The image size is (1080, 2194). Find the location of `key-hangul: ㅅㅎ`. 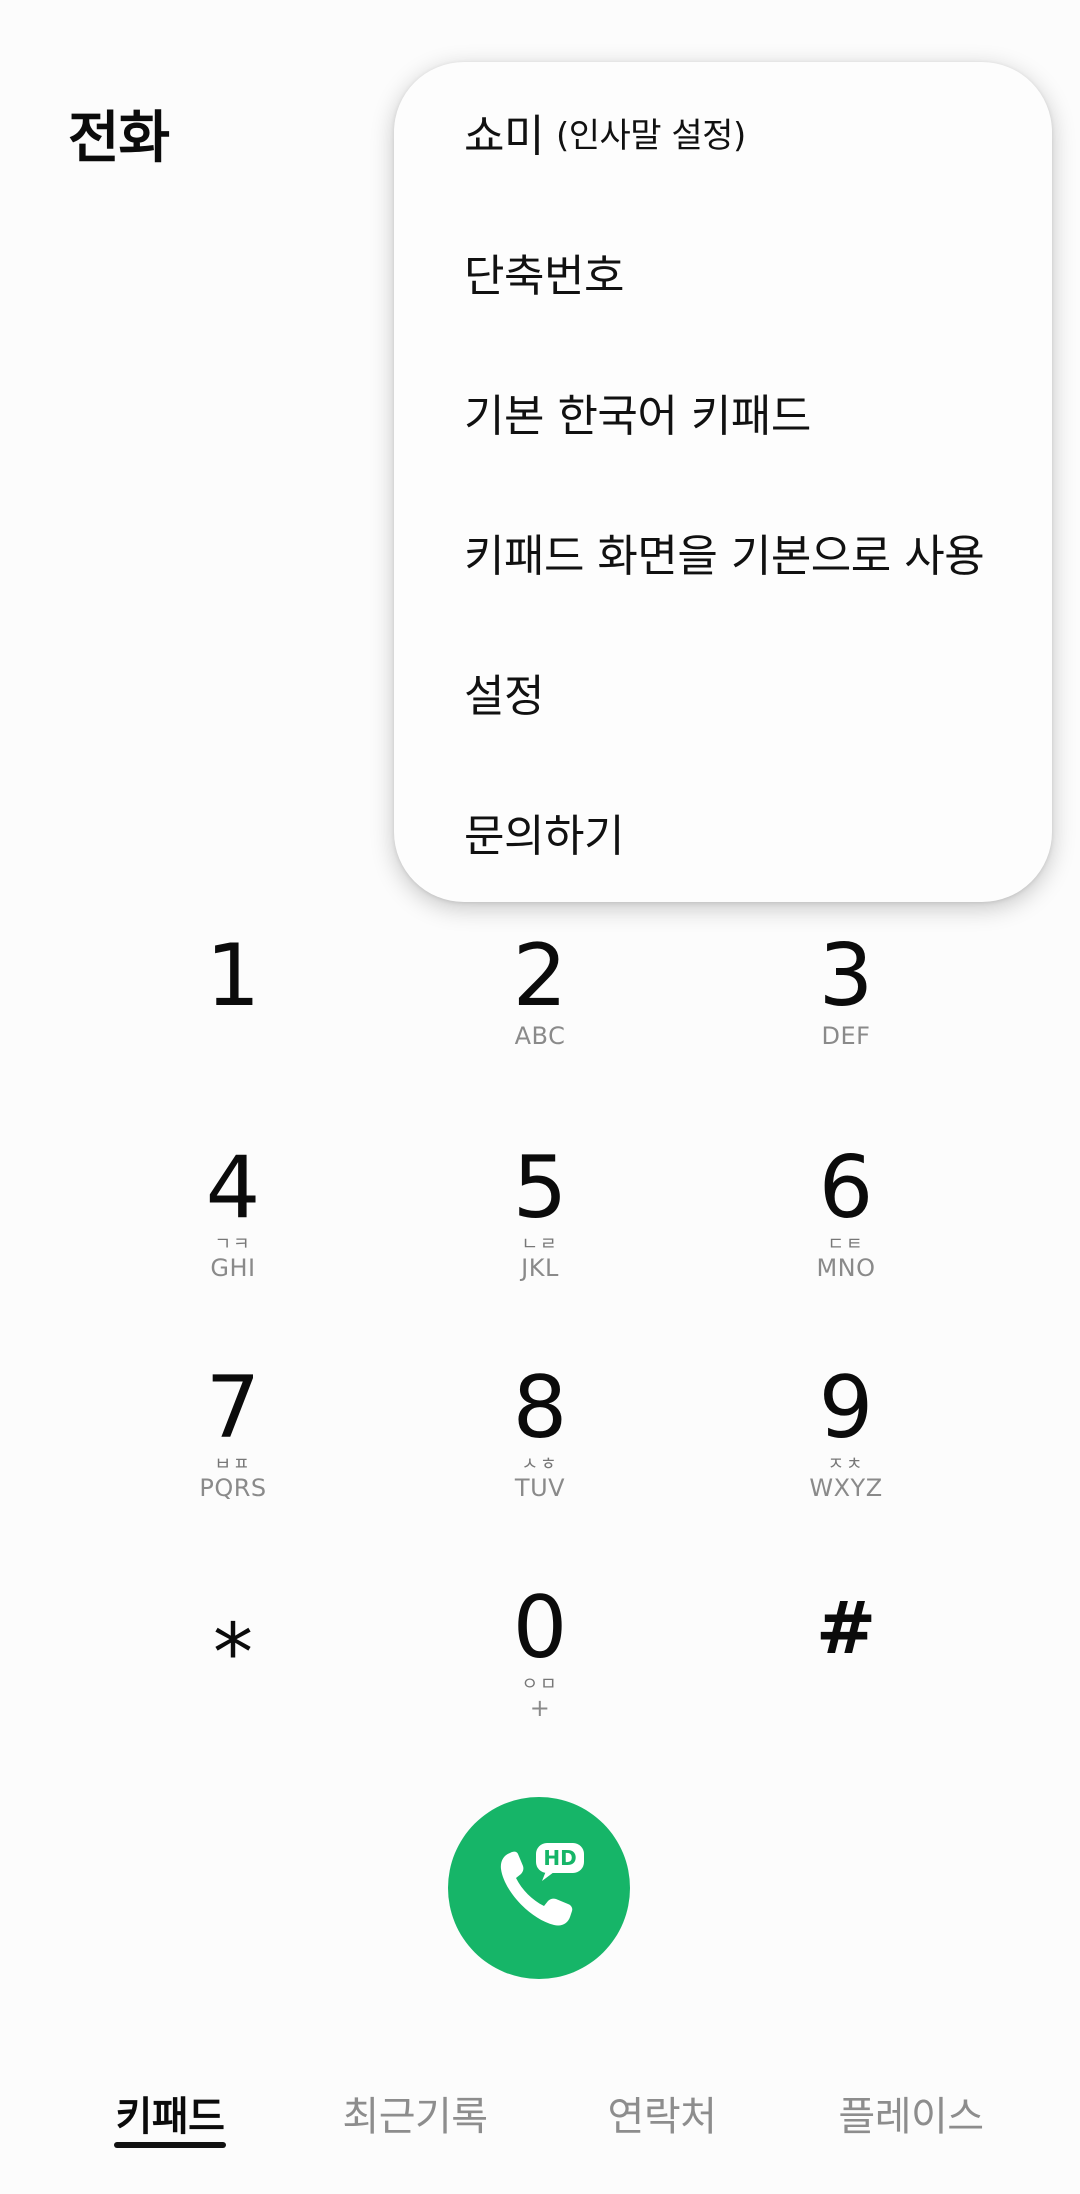

key-hangul: ㅅㅎ is located at coordinates (540, 1464).